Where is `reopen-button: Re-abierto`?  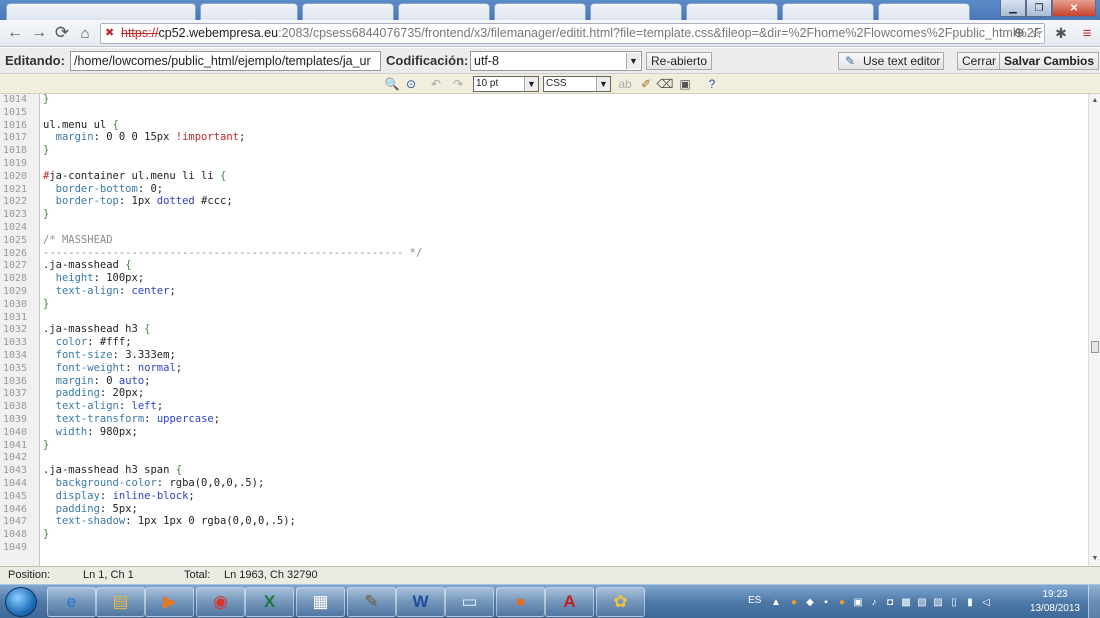
reopen-button: Re-abierto is located at coordinates (679, 61).